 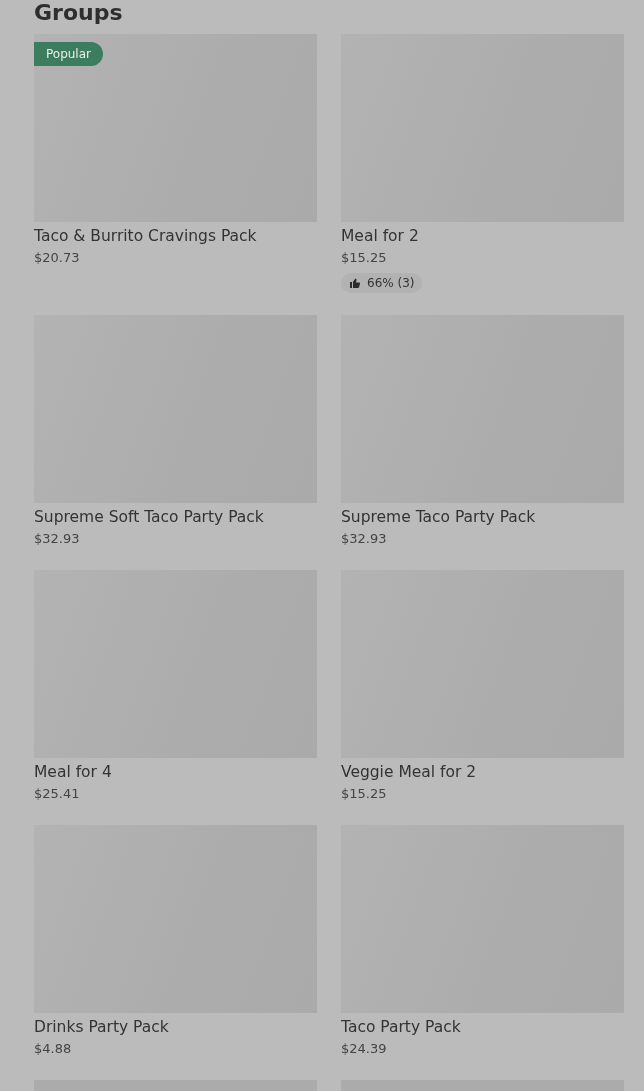 What do you see at coordinates (409, 772) in the screenshot?
I see `item-name: Veggie Meal for 2` at bounding box center [409, 772].